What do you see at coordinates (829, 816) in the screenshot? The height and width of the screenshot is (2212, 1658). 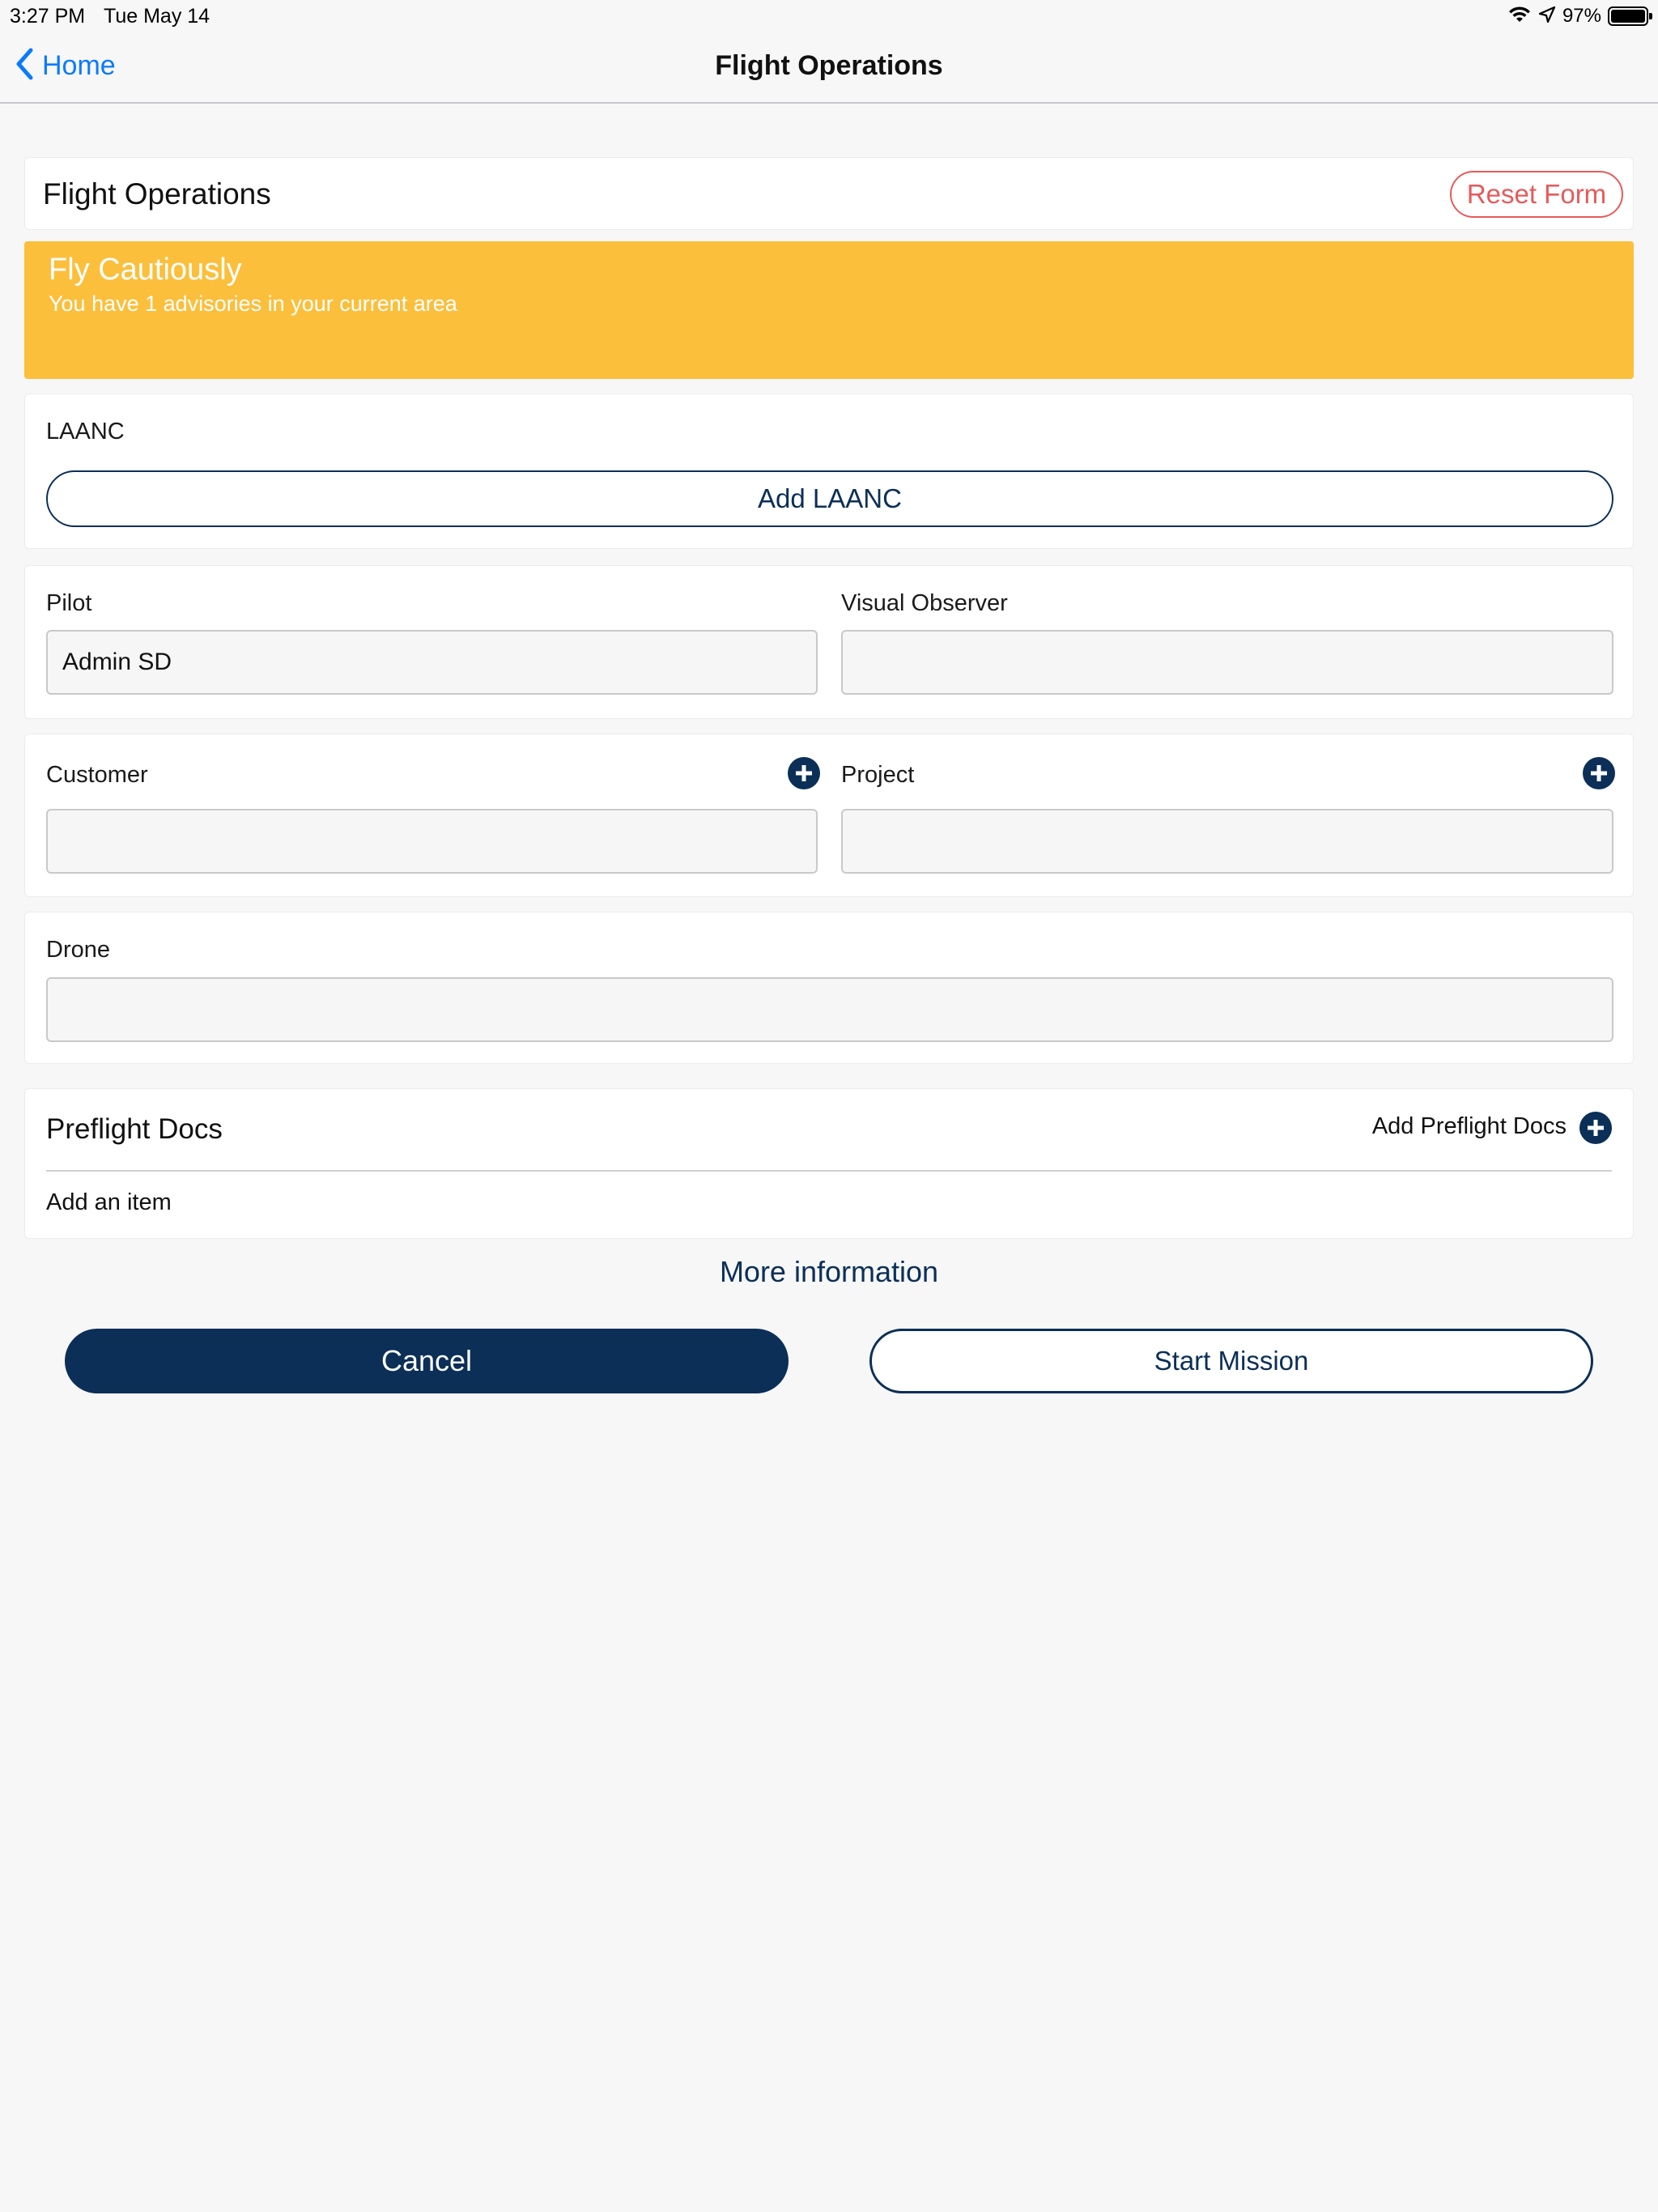 I see `customer-project-section: Customer Project` at bounding box center [829, 816].